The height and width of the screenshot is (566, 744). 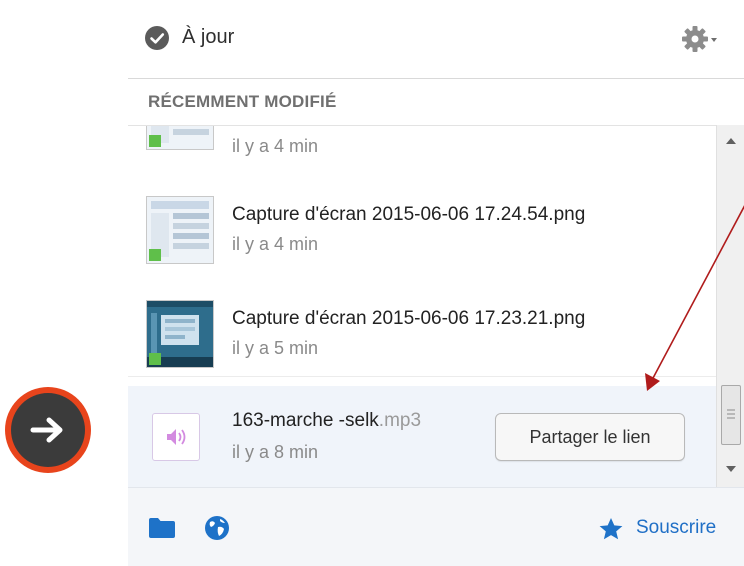 I want to click on check-circle-icon, so click(x=157, y=38).